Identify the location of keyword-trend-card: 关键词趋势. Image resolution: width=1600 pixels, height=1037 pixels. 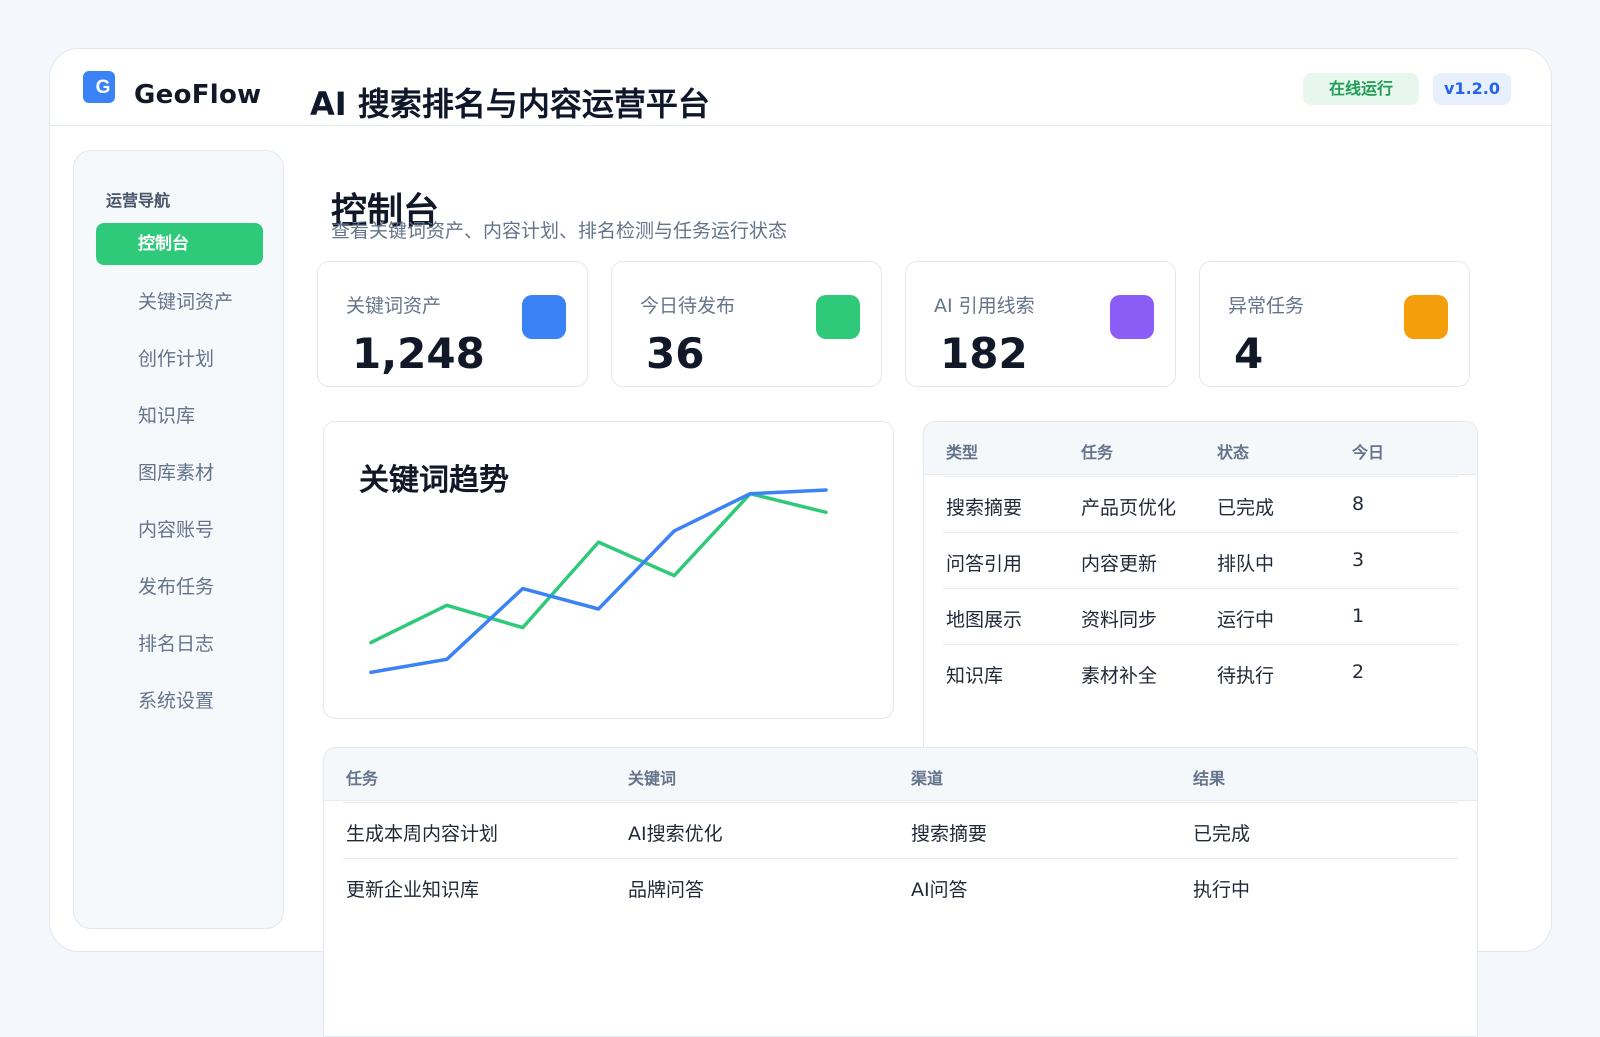
(608, 570).